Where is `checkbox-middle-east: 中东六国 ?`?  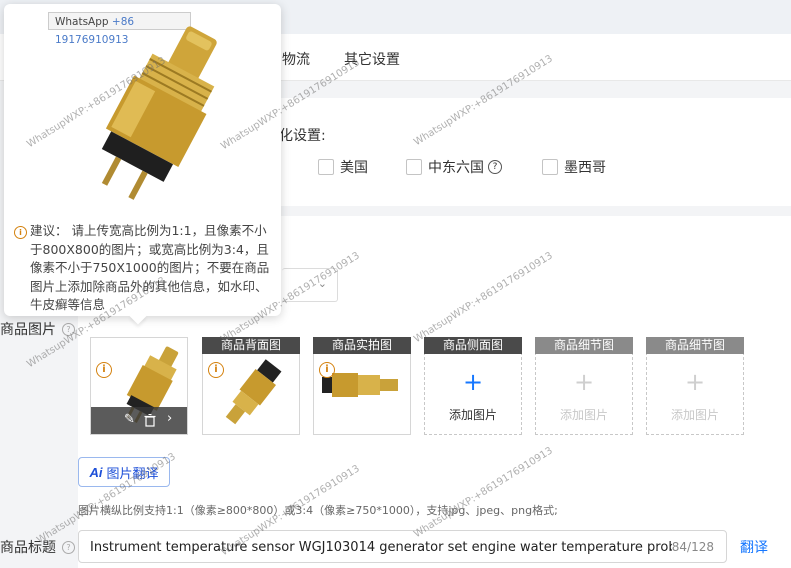 checkbox-middle-east: 中东六国 ? is located at coordinates (454, 167).